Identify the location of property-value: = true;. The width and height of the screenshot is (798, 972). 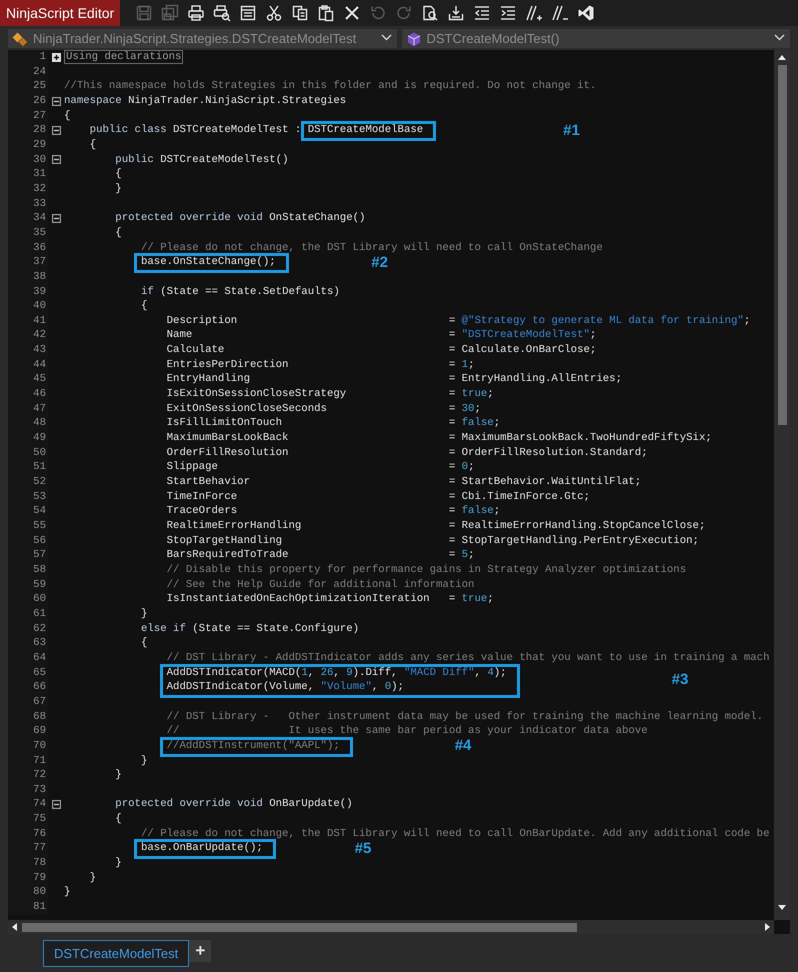
(471, 599).